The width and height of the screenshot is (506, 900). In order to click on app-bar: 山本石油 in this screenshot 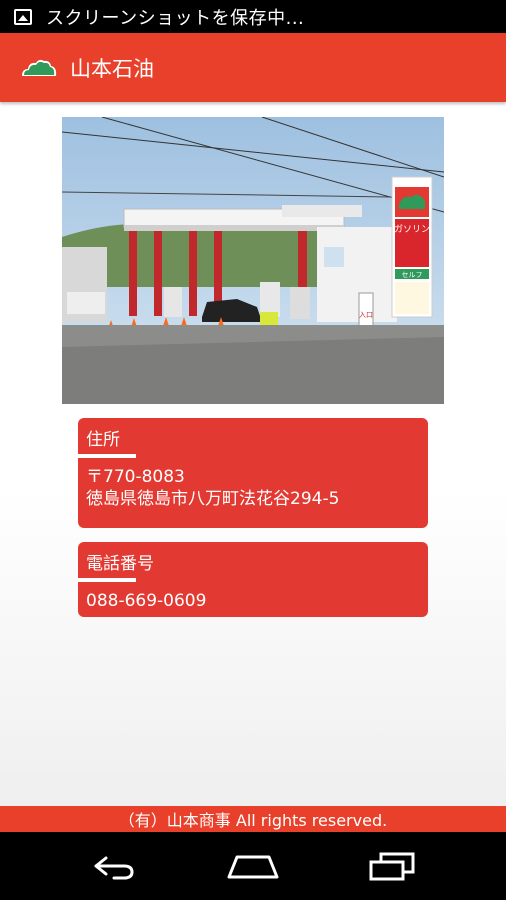, I will do `click(253, 67)`.